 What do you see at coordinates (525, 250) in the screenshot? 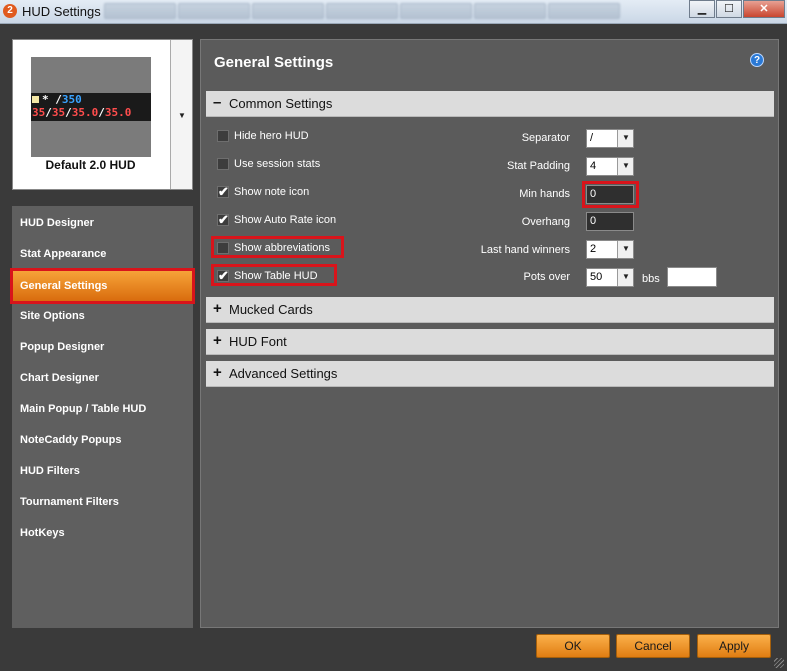
I see `last-hand-winners-label: Last hand winners` at bounding box center [525, 250].